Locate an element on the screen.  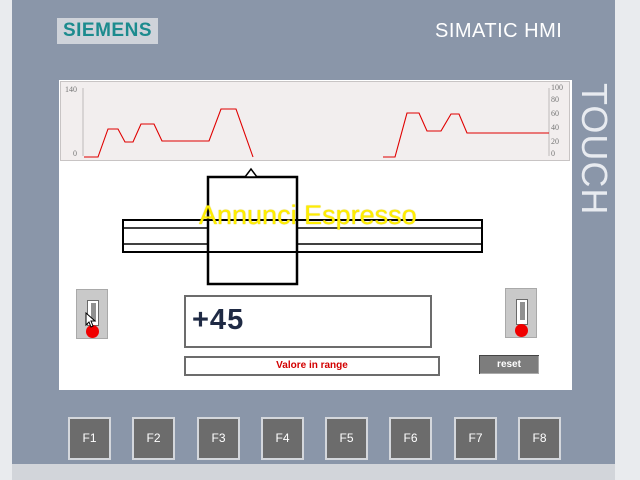
switch-knob is located at coordinates (522, 311).